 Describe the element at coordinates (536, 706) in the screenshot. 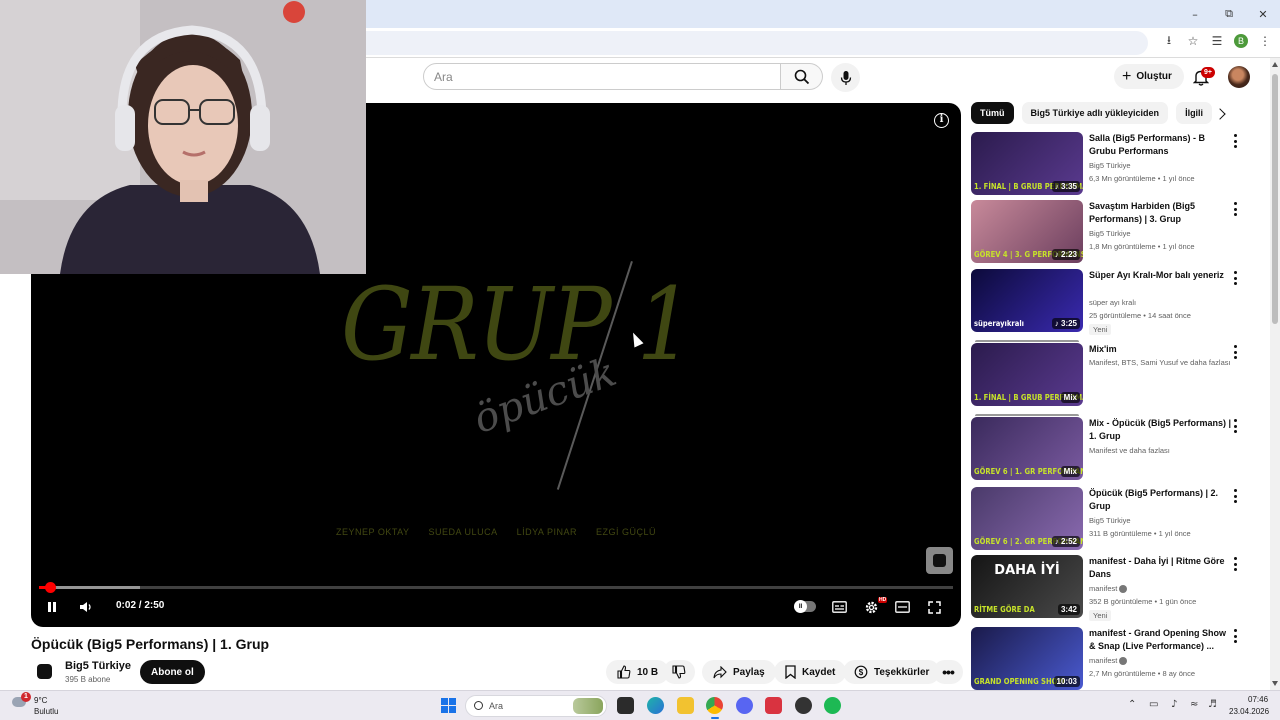

I see `taskbar-search: Ara` at that location.